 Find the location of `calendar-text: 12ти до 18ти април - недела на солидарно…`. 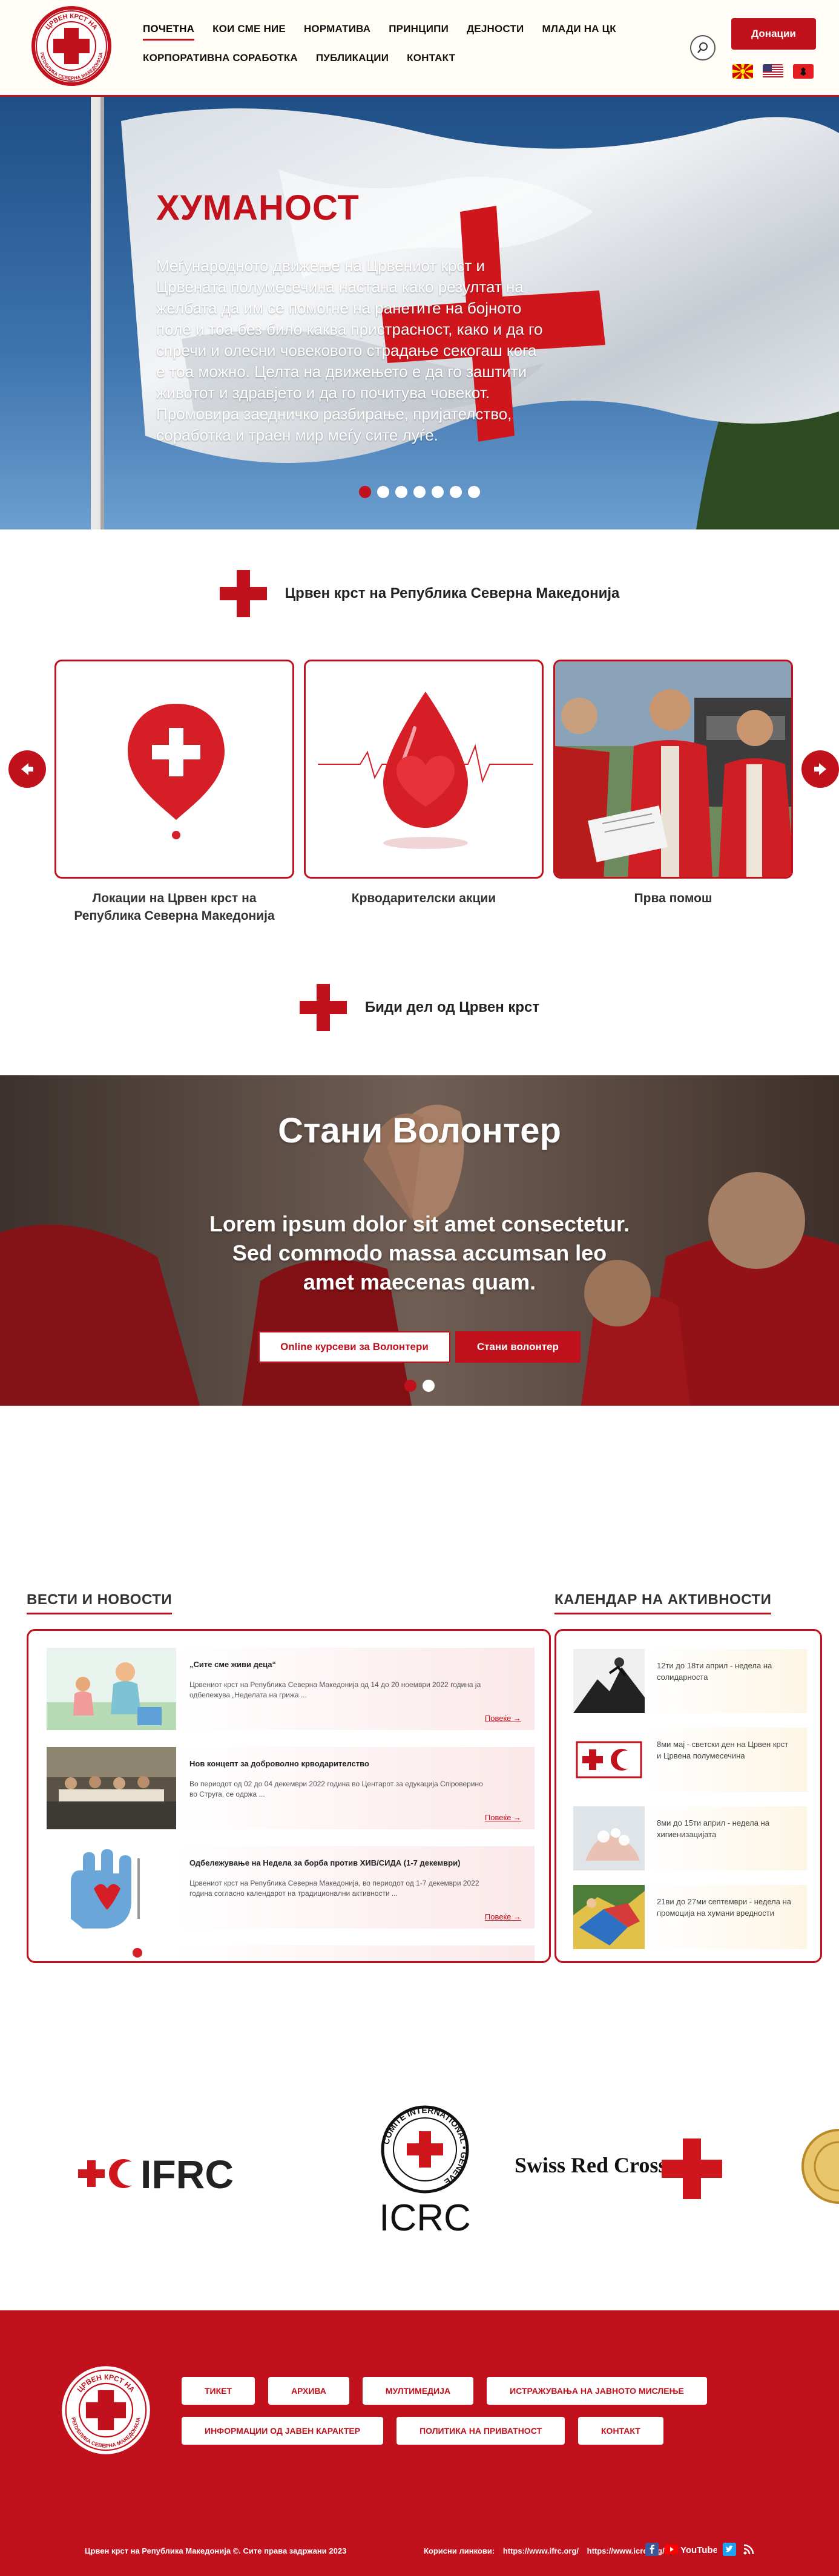

calendar-text: 12ти до 18ти април - недела на солидарно… is located at coordinates (726, 1681).